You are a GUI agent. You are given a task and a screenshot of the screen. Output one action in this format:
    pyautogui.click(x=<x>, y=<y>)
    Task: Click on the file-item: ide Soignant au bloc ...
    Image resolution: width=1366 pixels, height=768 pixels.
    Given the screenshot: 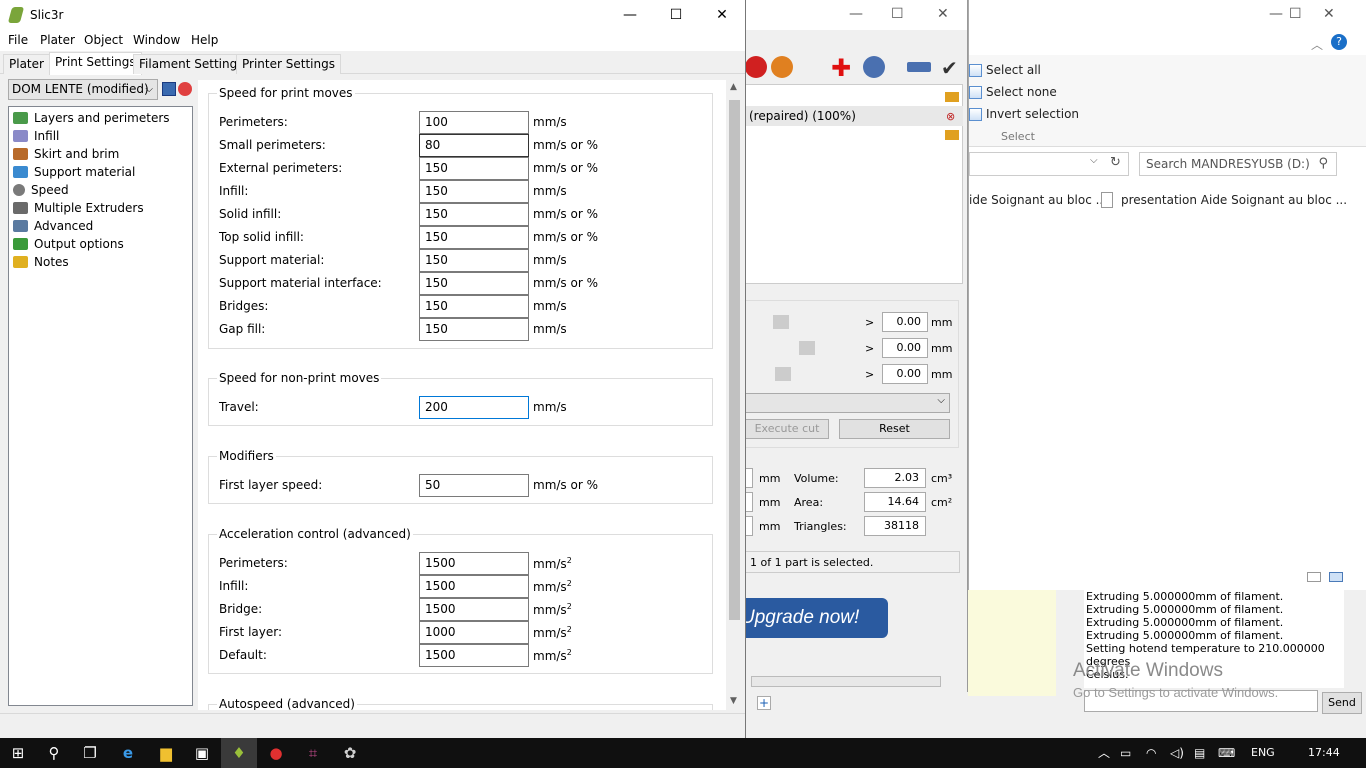 What is the action you would take?
    pyautogui.click(x=1038, y=200)
    